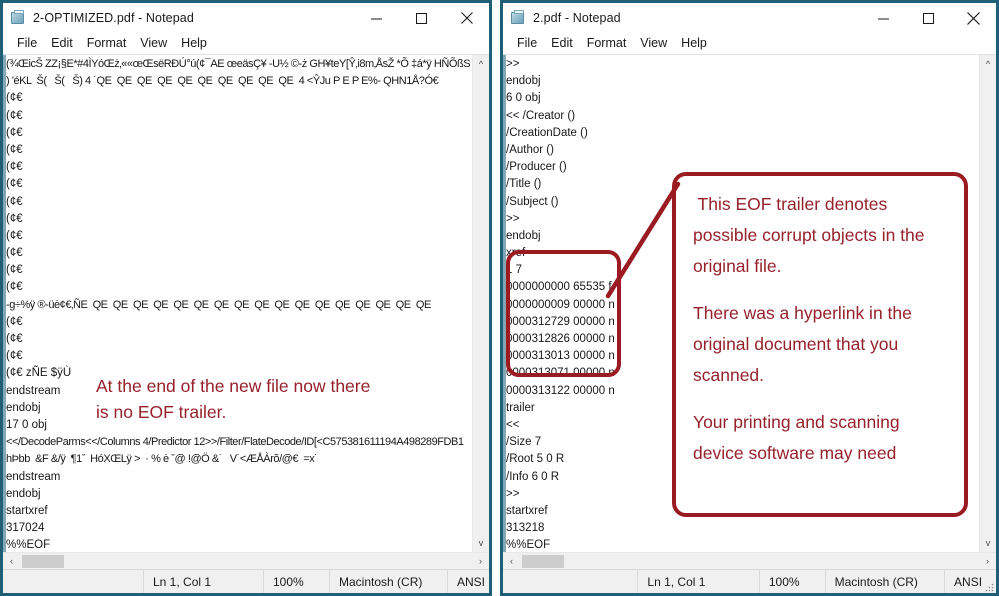 This screenshot has width=999, height=596. Describe the element at coordinates (749, 18) in the screenshot. I see `titlebar-right: 2.pdf - Notepad` at that location.